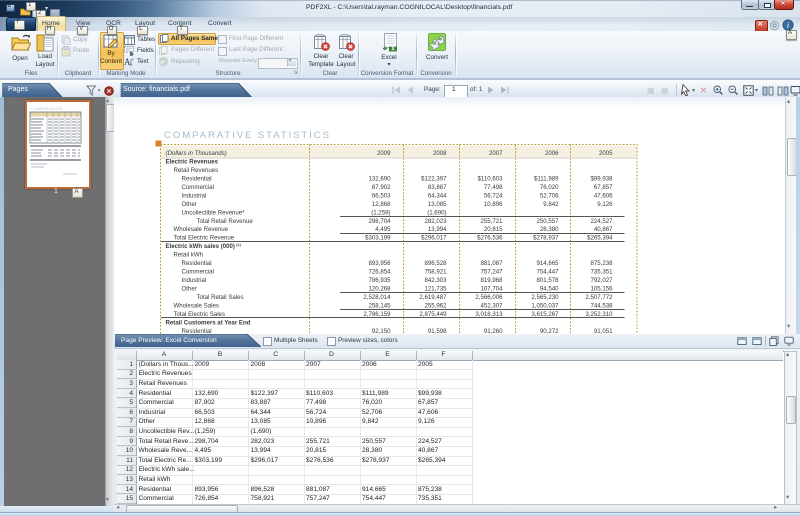 Image resolution: width=800 pixels, height=516 pixels. What do you see at coordinates (489, 297) in the screenshot?
I see `svg-text: 2,566,006` at bounding box center [489, 297].